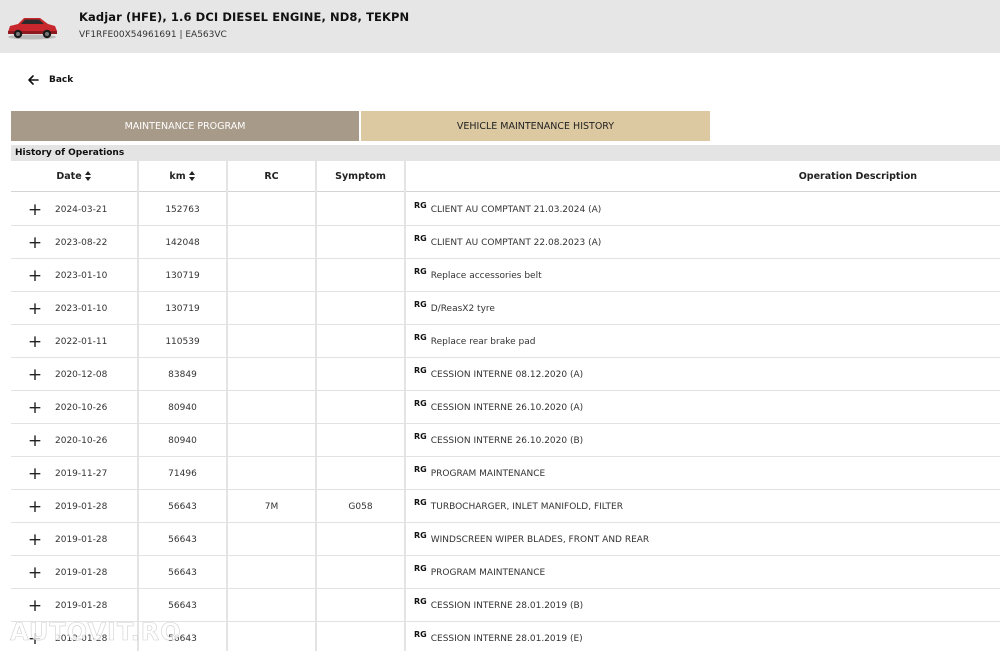 The height and width of the screenshot is (651, 1000). I want to click on row-description-text: CESSION INTERNE 08.12.2020 (A), so click(507, 374).